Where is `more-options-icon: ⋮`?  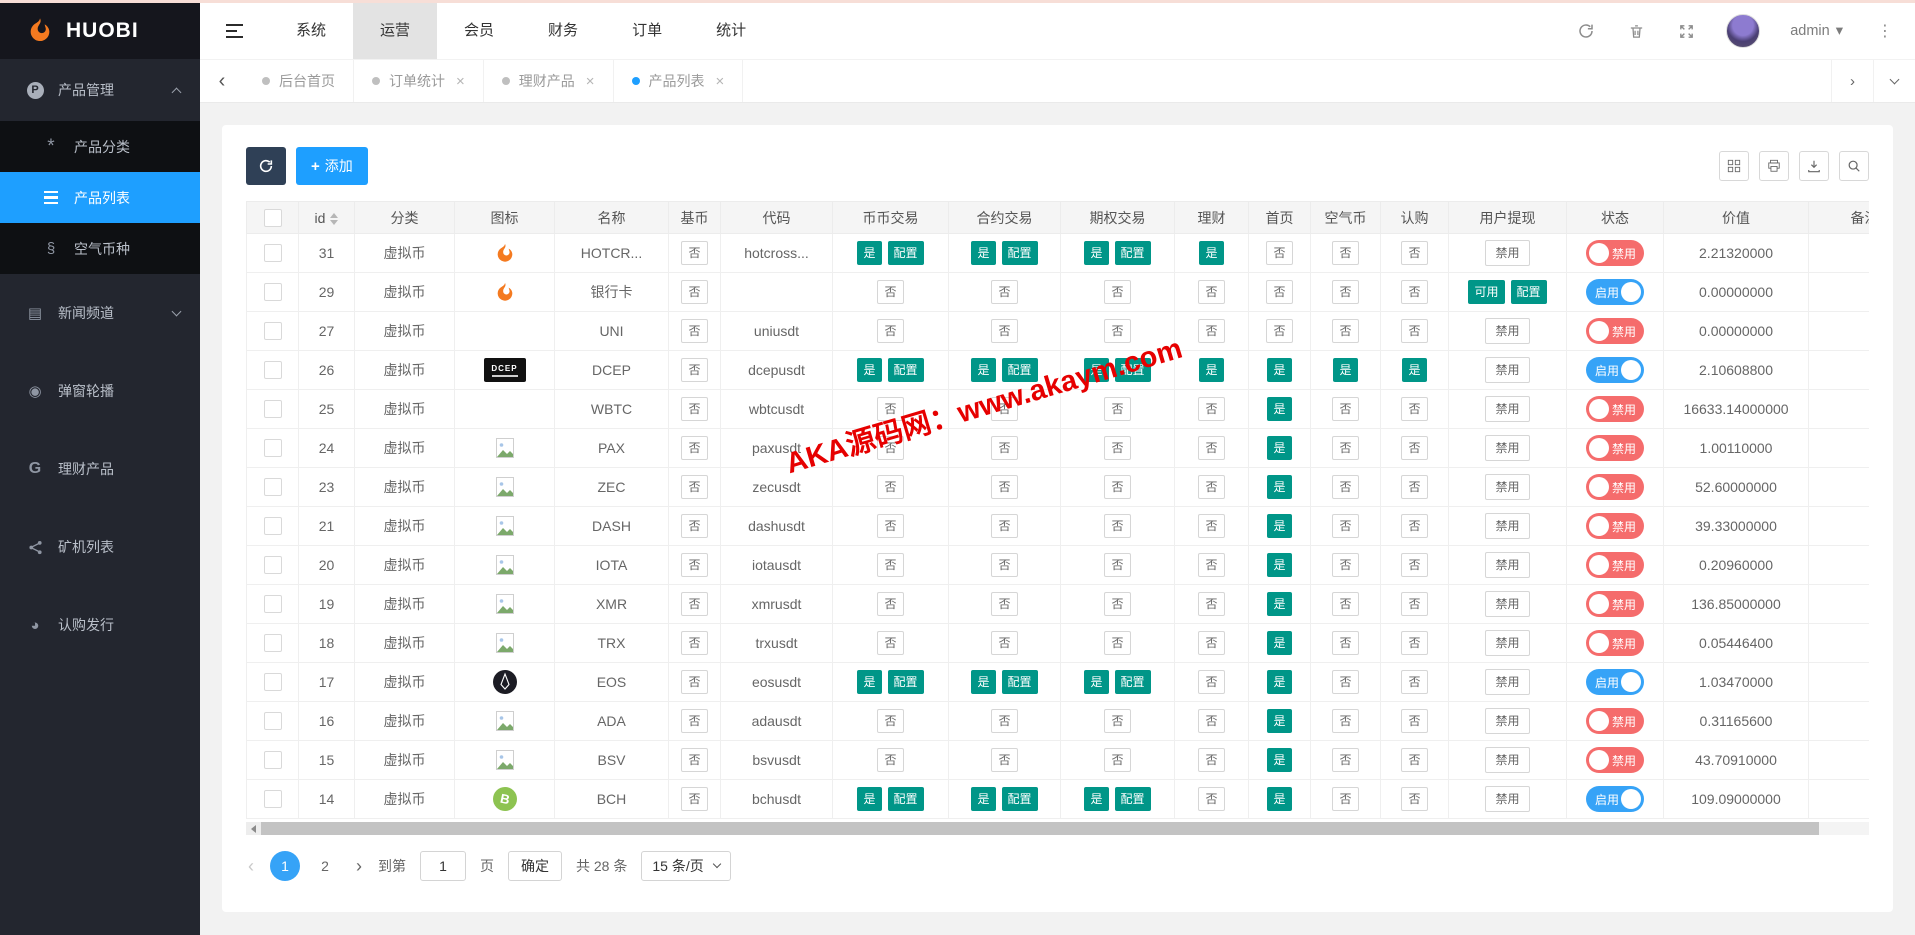
more-options-icon: ⋮ is located at coordinates (1885, 31).